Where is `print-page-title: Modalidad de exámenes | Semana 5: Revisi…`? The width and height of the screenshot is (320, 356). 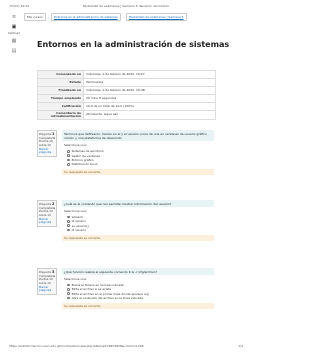
print-page-title: Modalidad de exámenes | Semana 5: Revisi… is located at coordinates (126, 6).